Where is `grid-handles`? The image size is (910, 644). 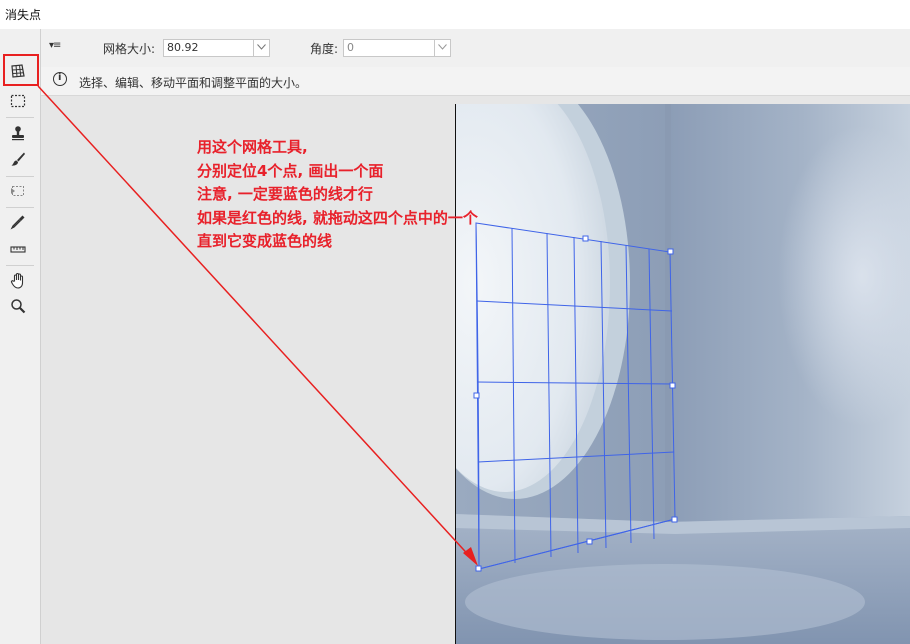 grid-handles is located at coordinates (575, 403).